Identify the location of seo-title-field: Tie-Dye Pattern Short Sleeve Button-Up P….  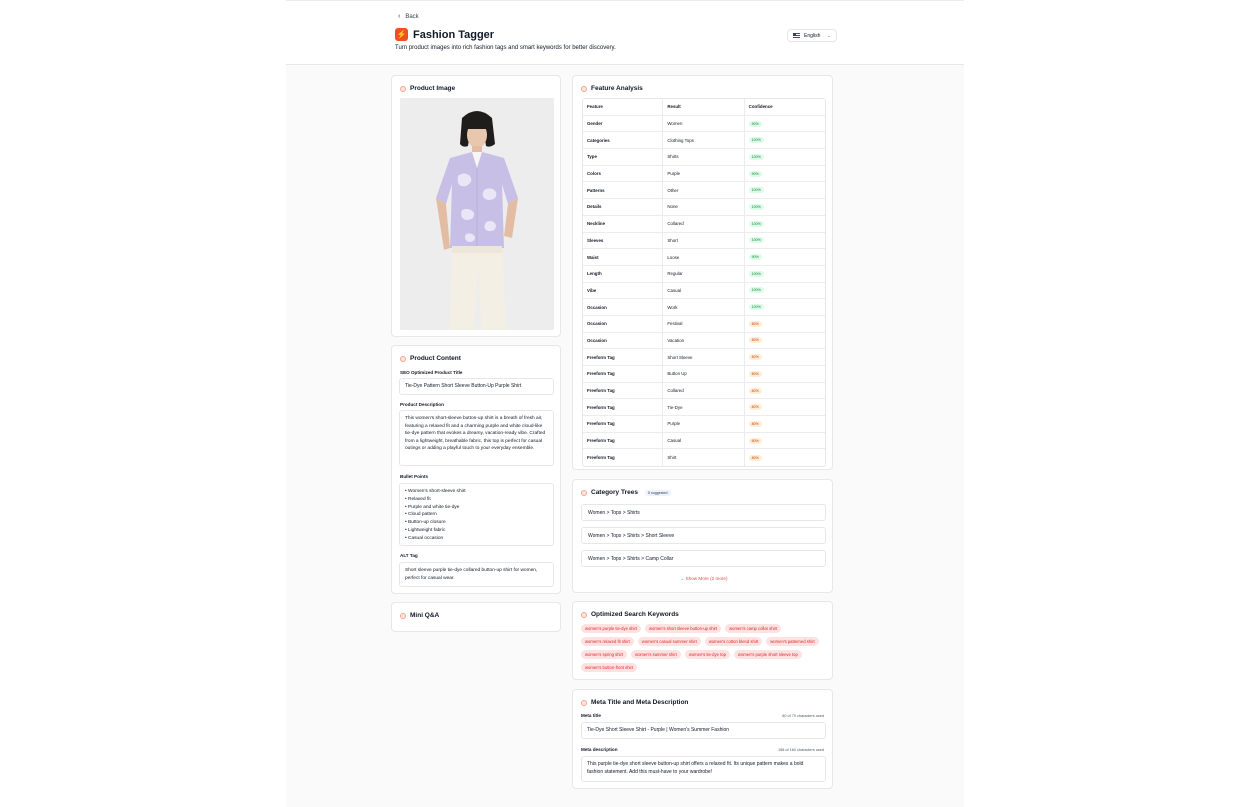
(476, 386).